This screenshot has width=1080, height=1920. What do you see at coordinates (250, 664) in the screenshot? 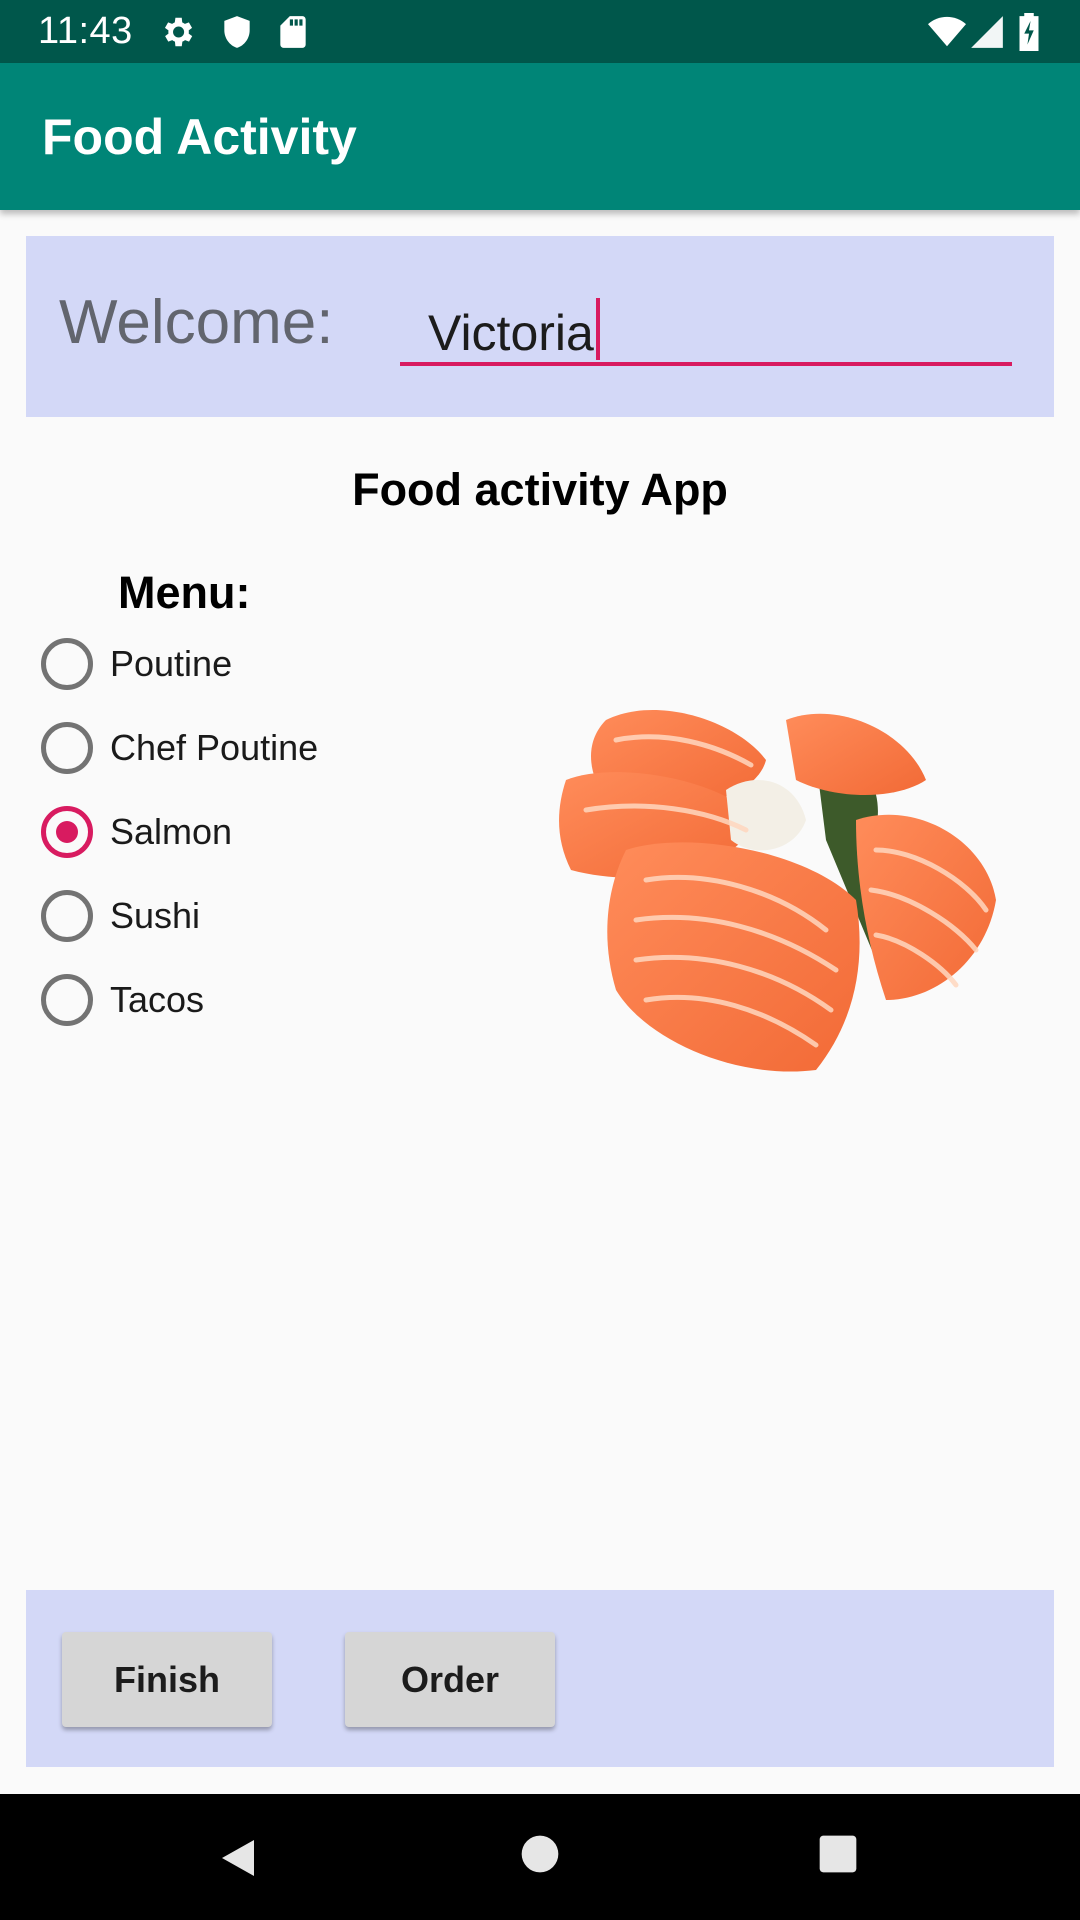
I see `radio-poutine: Poutine` at bounding box center [250, 664].